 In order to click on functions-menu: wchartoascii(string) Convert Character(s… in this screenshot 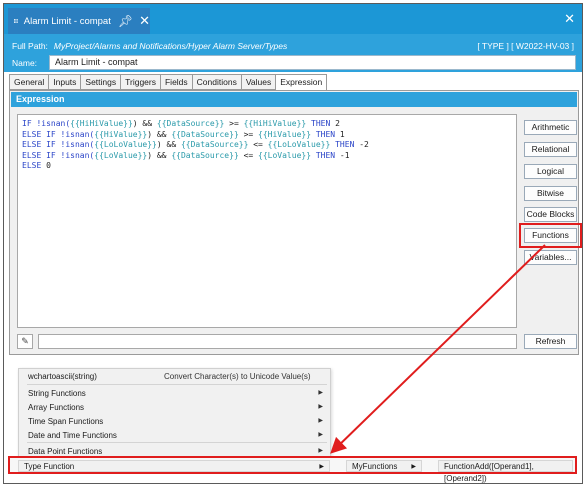, I will do `click(174, 413)`.